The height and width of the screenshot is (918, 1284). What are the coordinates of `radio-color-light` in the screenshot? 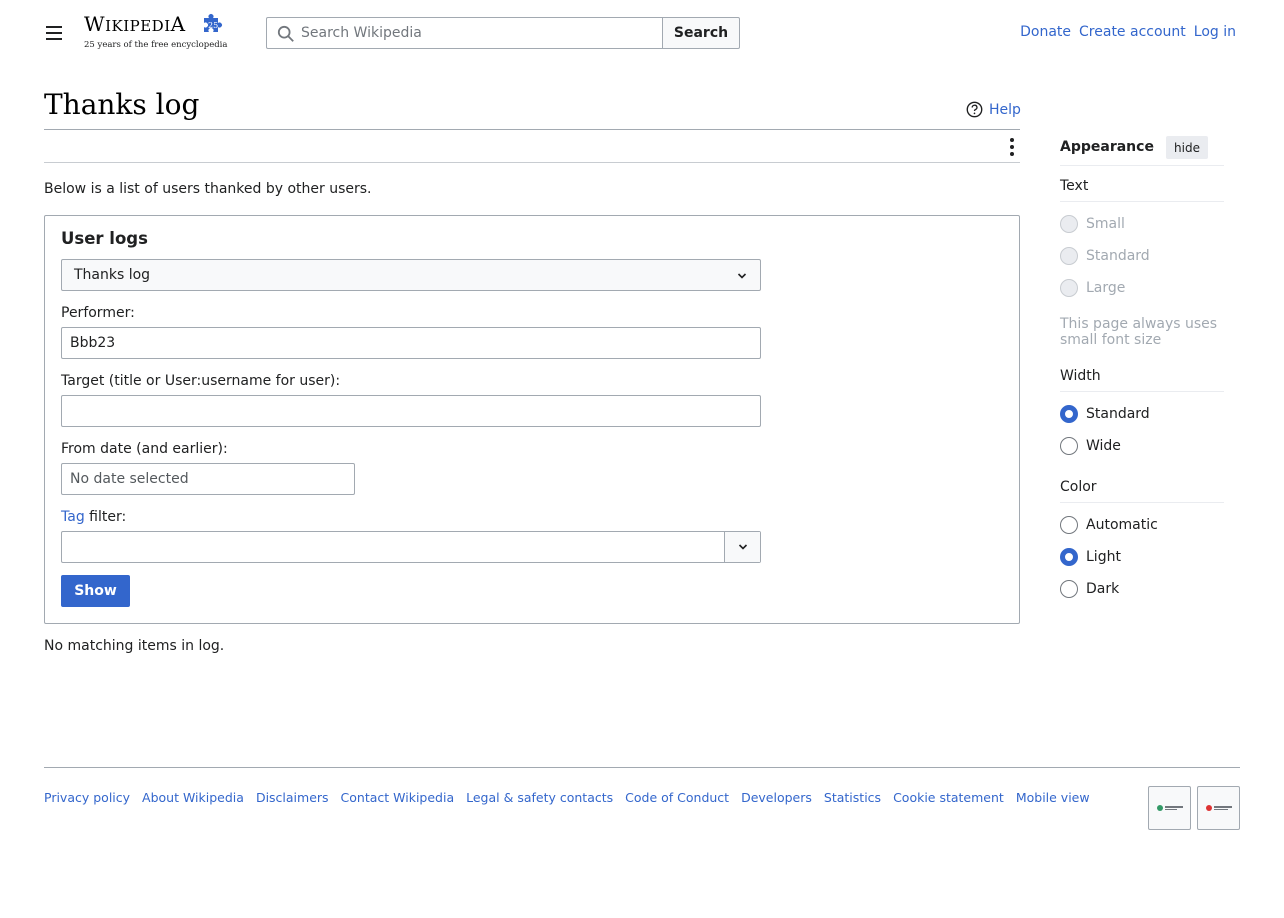 It's located at (1069, 557).